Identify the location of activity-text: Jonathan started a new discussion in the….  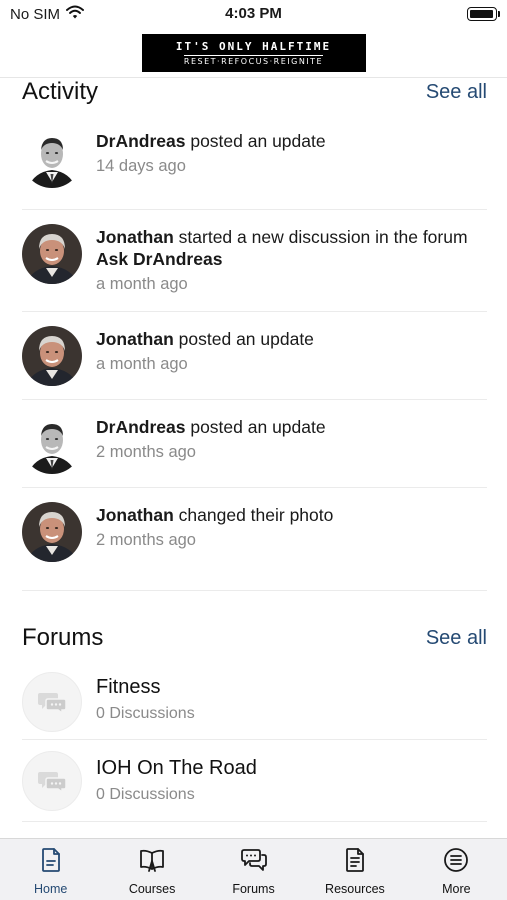
(291, 252).